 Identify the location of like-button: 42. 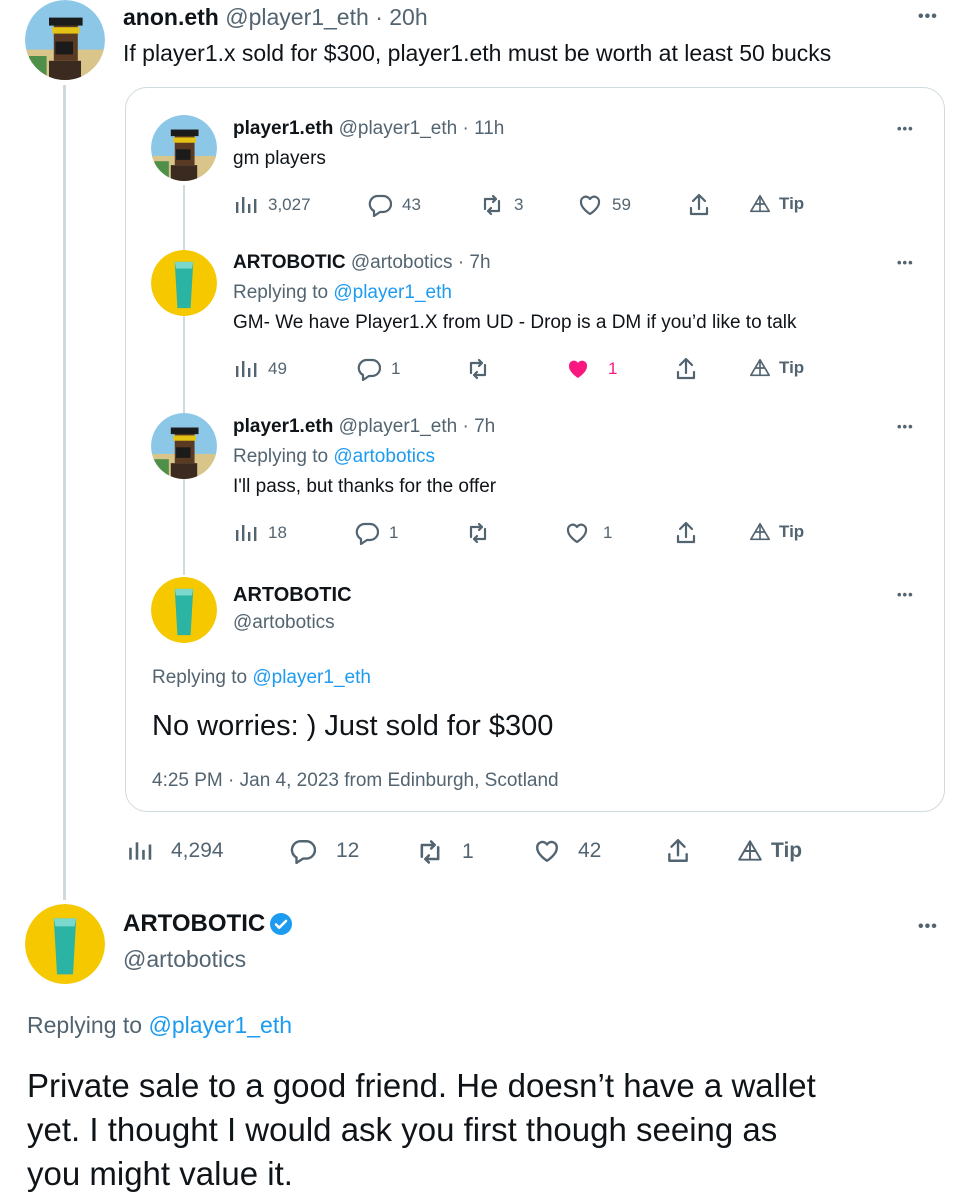
(567, 851).